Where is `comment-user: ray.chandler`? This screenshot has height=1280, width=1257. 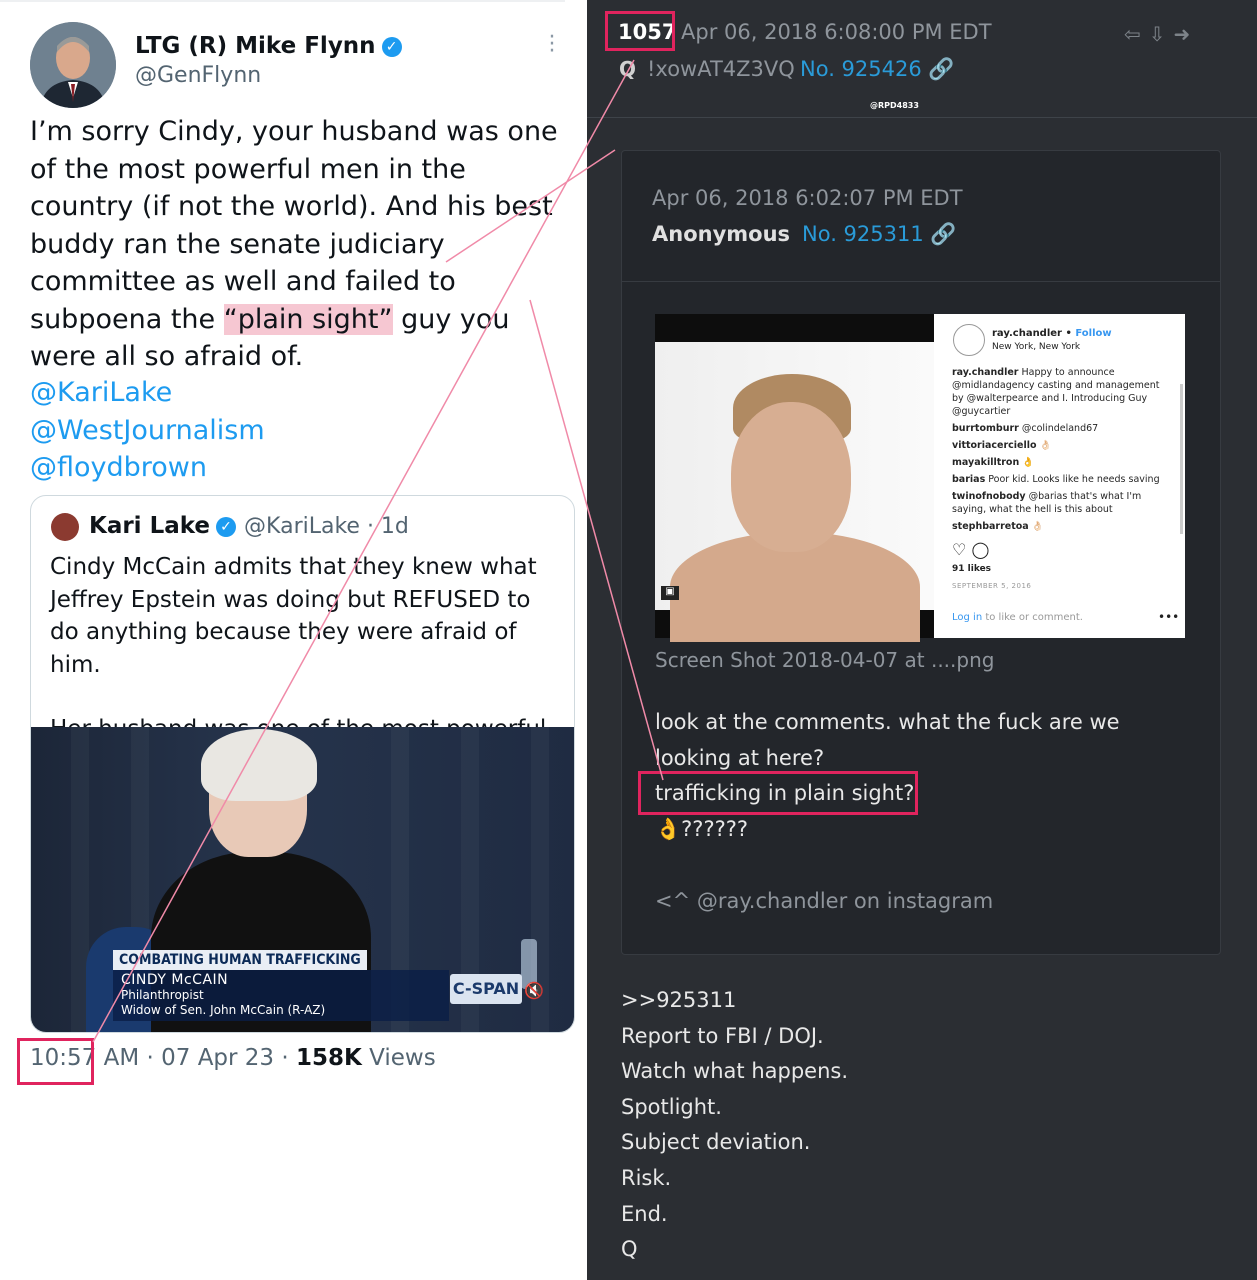
comment-user: ray.chandler is located at coordinates (985, 372).